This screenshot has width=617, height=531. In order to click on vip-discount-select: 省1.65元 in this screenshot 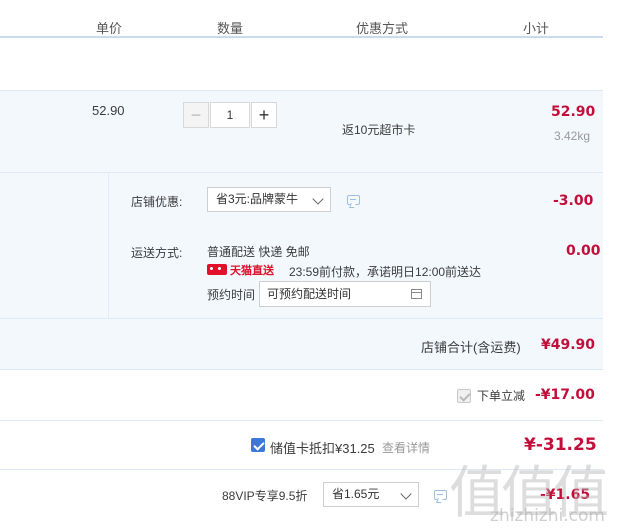, I will do `click(371, 494)`.